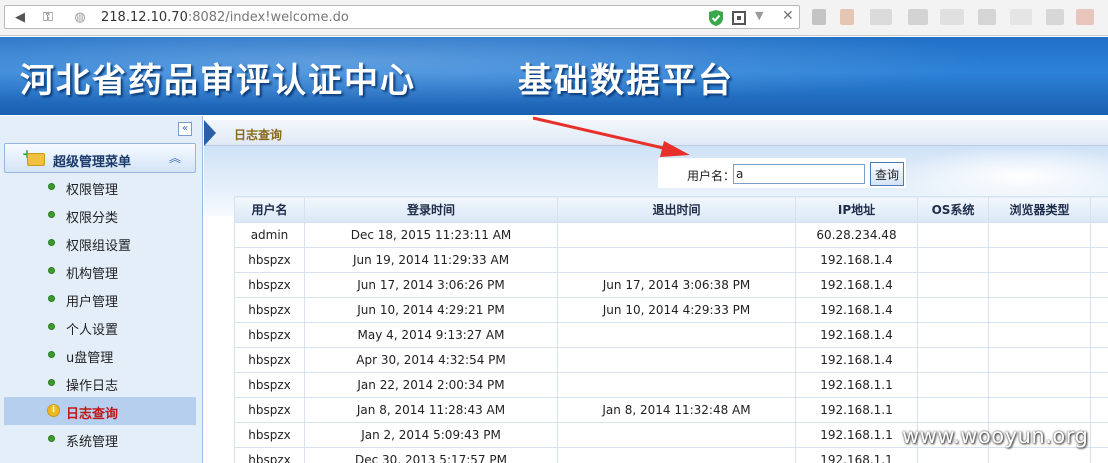  Describe the element at coordinates (90, 358) in the screenshot. I see `sidebar-item-label: u盘管理` at that location.